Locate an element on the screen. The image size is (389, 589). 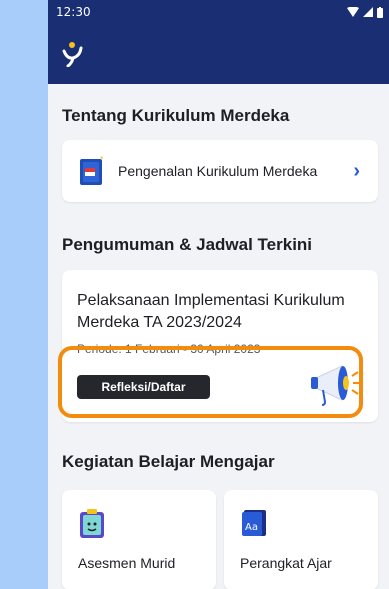
clipboard-icon is located at coordinates (92, 523).